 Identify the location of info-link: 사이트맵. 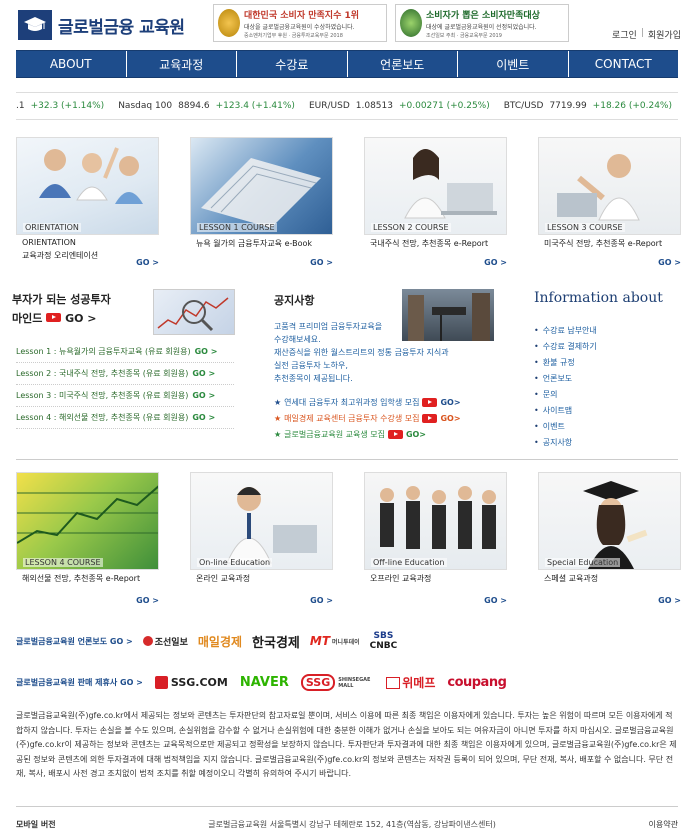
(565, 410).